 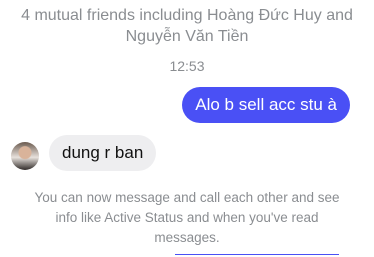 I want to click on contact-avatar, so click(x=25, y=156).